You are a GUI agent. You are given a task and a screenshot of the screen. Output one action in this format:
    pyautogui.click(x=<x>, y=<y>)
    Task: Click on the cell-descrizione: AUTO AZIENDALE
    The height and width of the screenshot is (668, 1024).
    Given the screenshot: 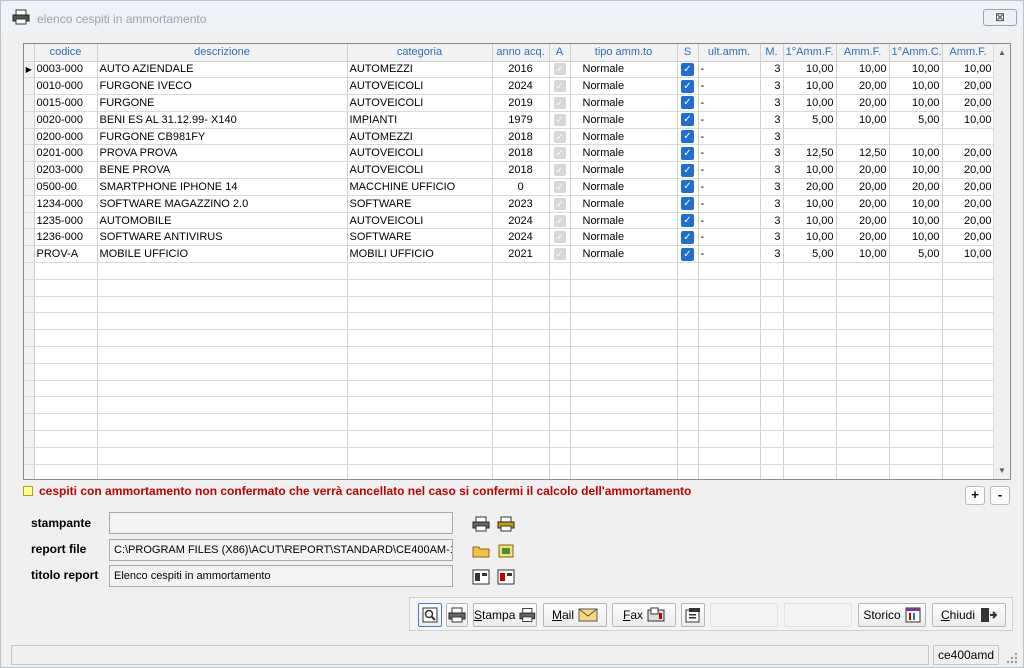 What is the action you would take?
    pyautogui.click(x=222, y=70)
    